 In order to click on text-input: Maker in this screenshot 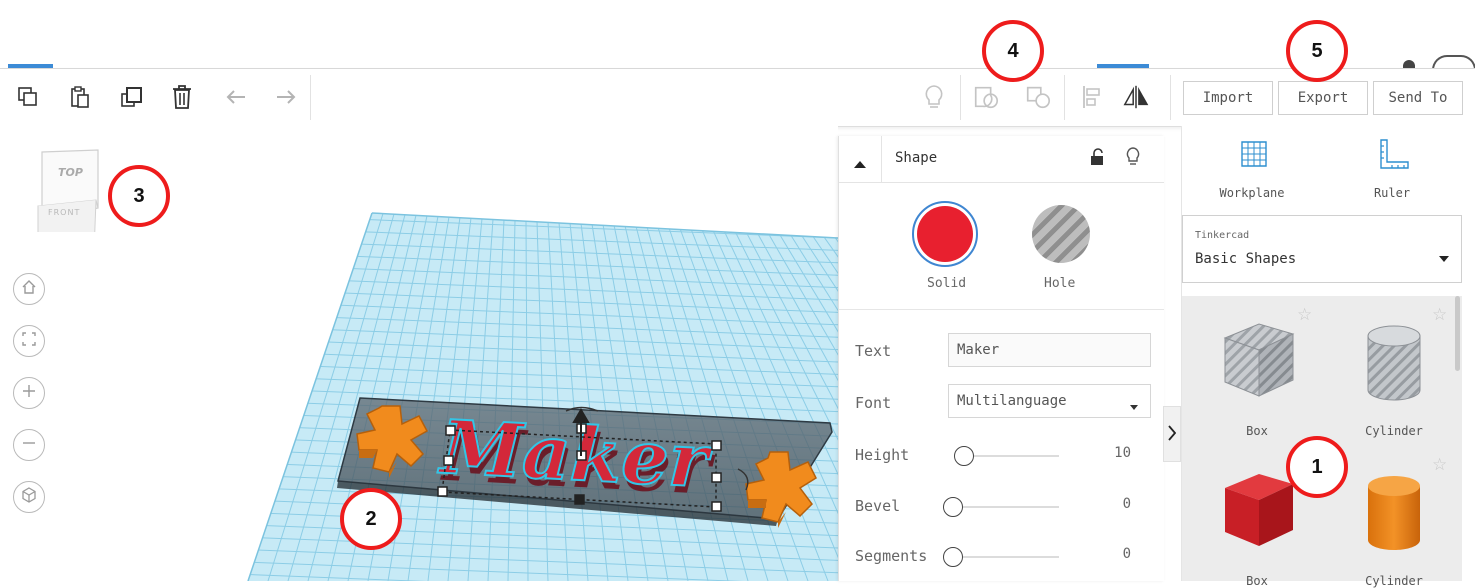, I will do `click(1049, 350)`.